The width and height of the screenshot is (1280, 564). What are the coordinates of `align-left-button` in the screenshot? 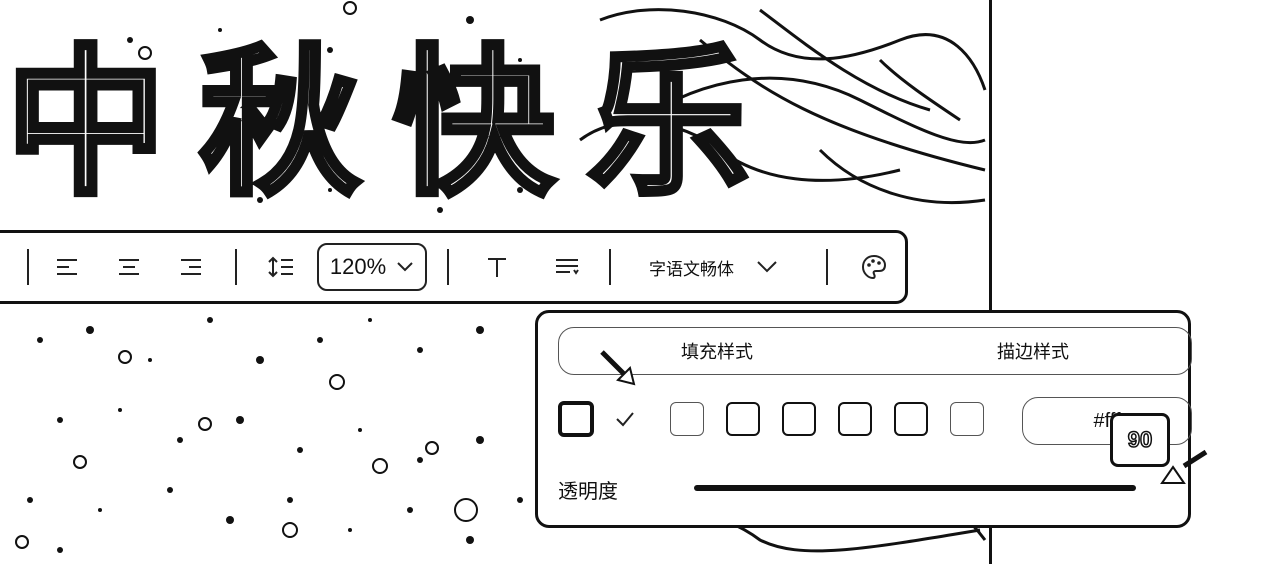 It's located at (67, 267).